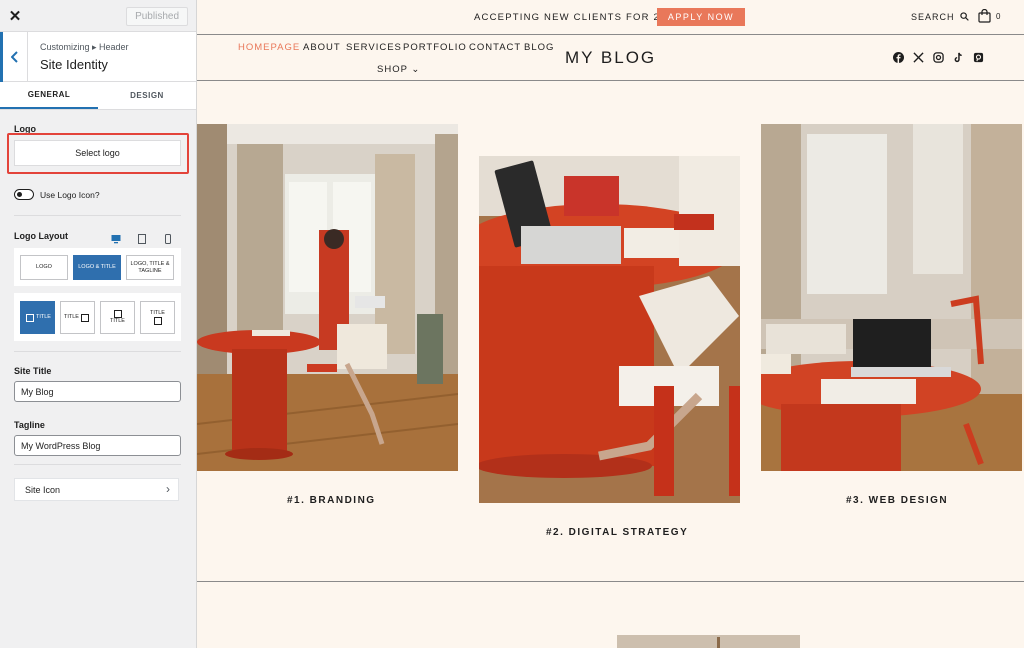 This screenshot has height=648, width=1024. I want to click on facebook-icon, so click(898, 57).